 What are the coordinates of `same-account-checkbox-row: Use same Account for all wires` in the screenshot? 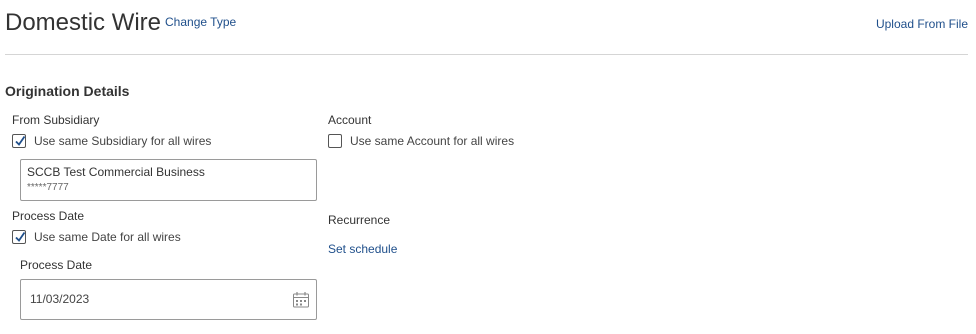 It's located at (421, 141).